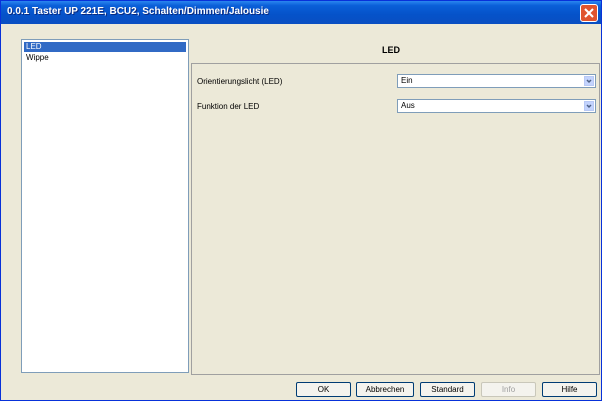  Describe the element at coordinates (408, 105) in the screenshot. I see `select-value: Aus` at that location.